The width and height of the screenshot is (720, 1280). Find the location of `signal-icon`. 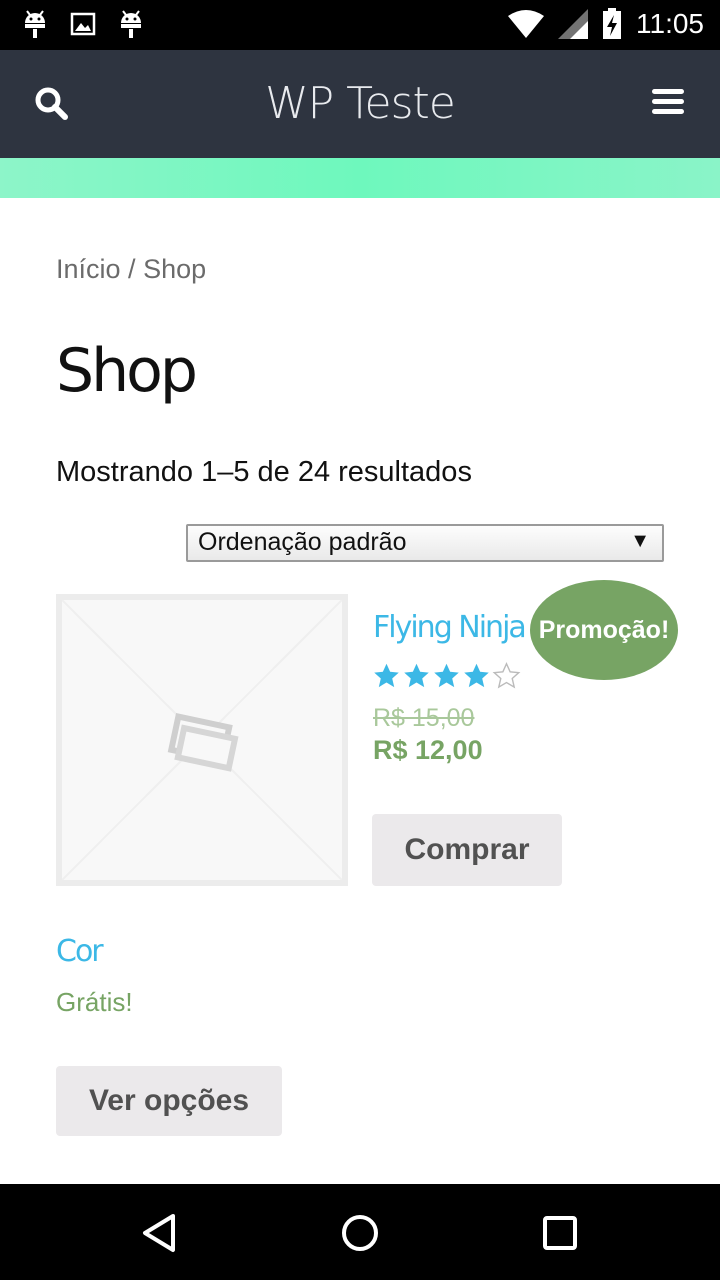

signal-icon is located at coordinates (573, 24).